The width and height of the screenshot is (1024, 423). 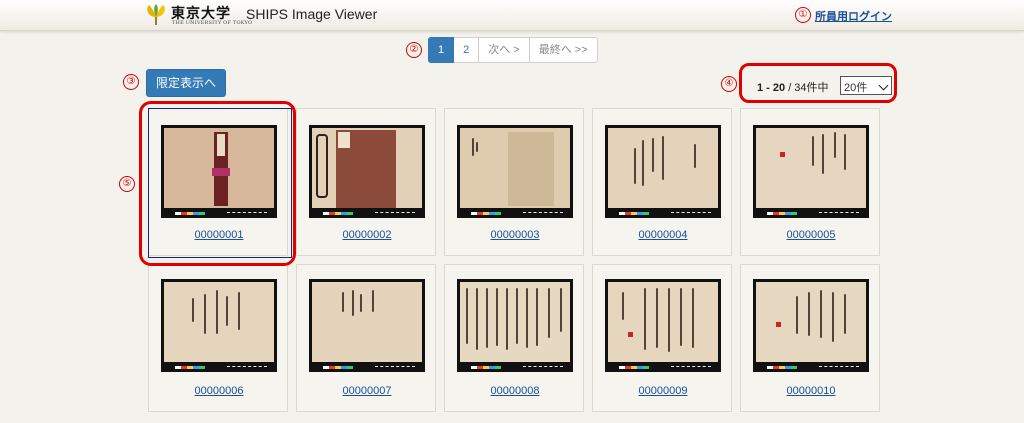 What do you see at coordinates (367, 391) in the screenshot?
I see `item-link-00000007: 00000007` at bounding box center [367, 391].